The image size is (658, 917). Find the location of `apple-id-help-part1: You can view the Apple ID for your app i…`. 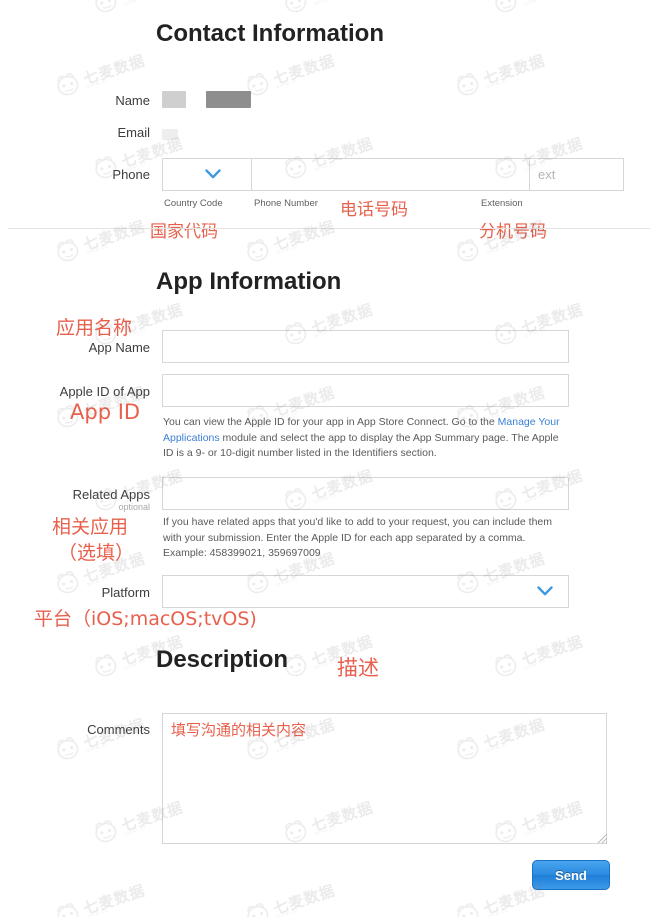

apple-id-help-part1: You can view the Apple ID for your app i… is located at coordinates (330, 422).